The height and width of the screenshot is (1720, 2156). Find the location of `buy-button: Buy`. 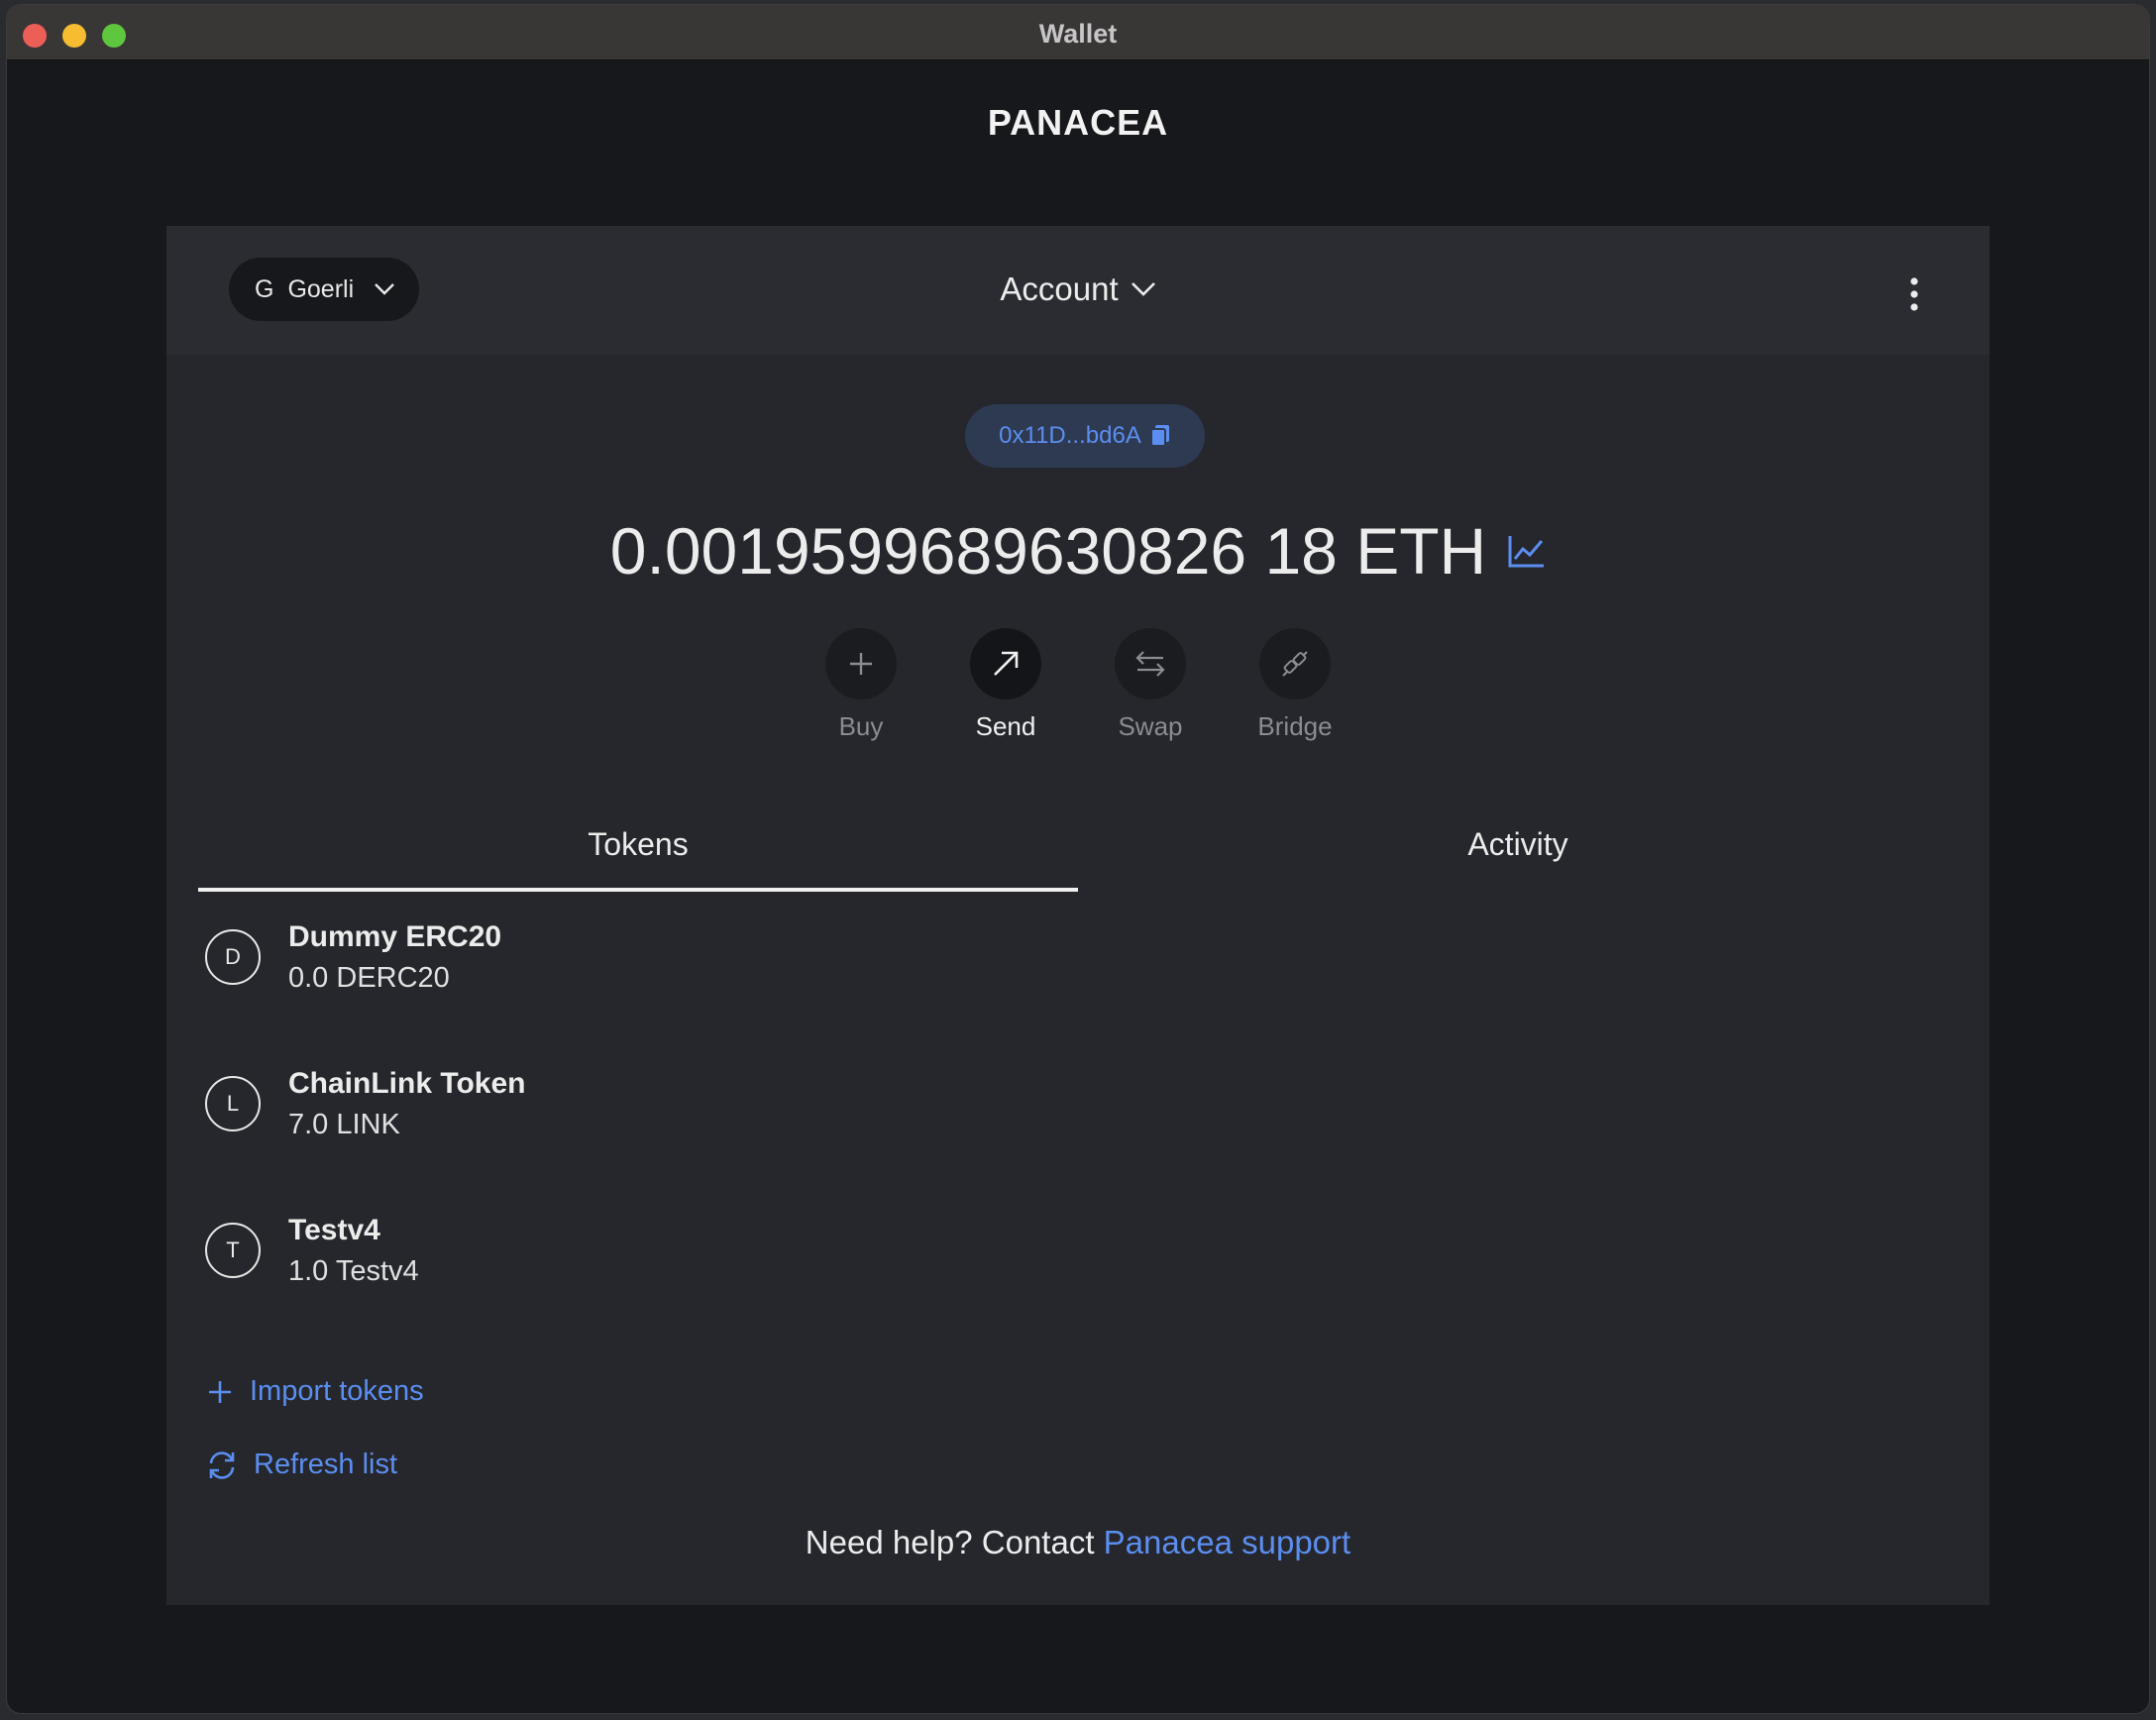

buy-button: Buy is located at coordinates (861, 685).